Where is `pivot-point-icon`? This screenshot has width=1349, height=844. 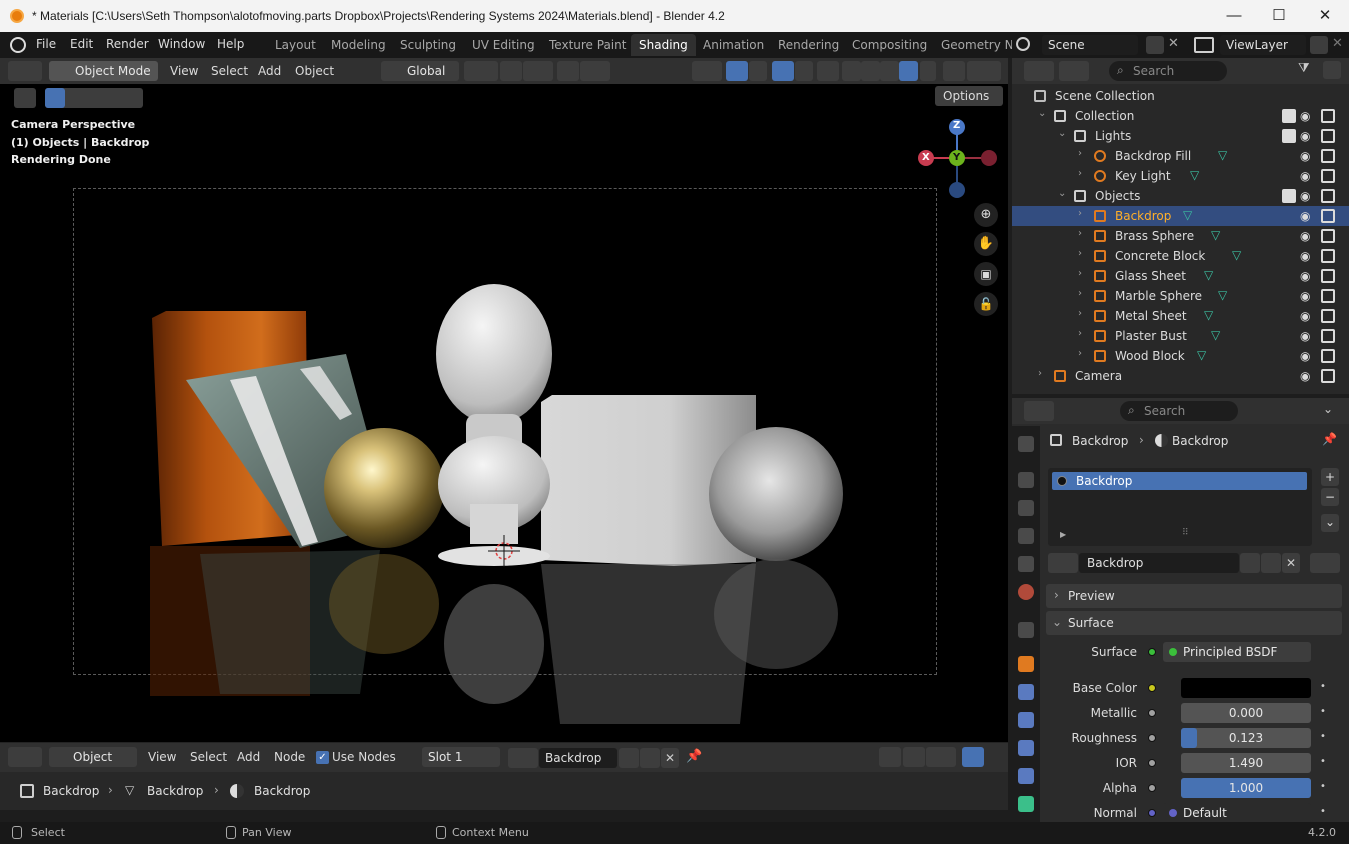 pivot-point-icon is located at coordinates (481, 71).